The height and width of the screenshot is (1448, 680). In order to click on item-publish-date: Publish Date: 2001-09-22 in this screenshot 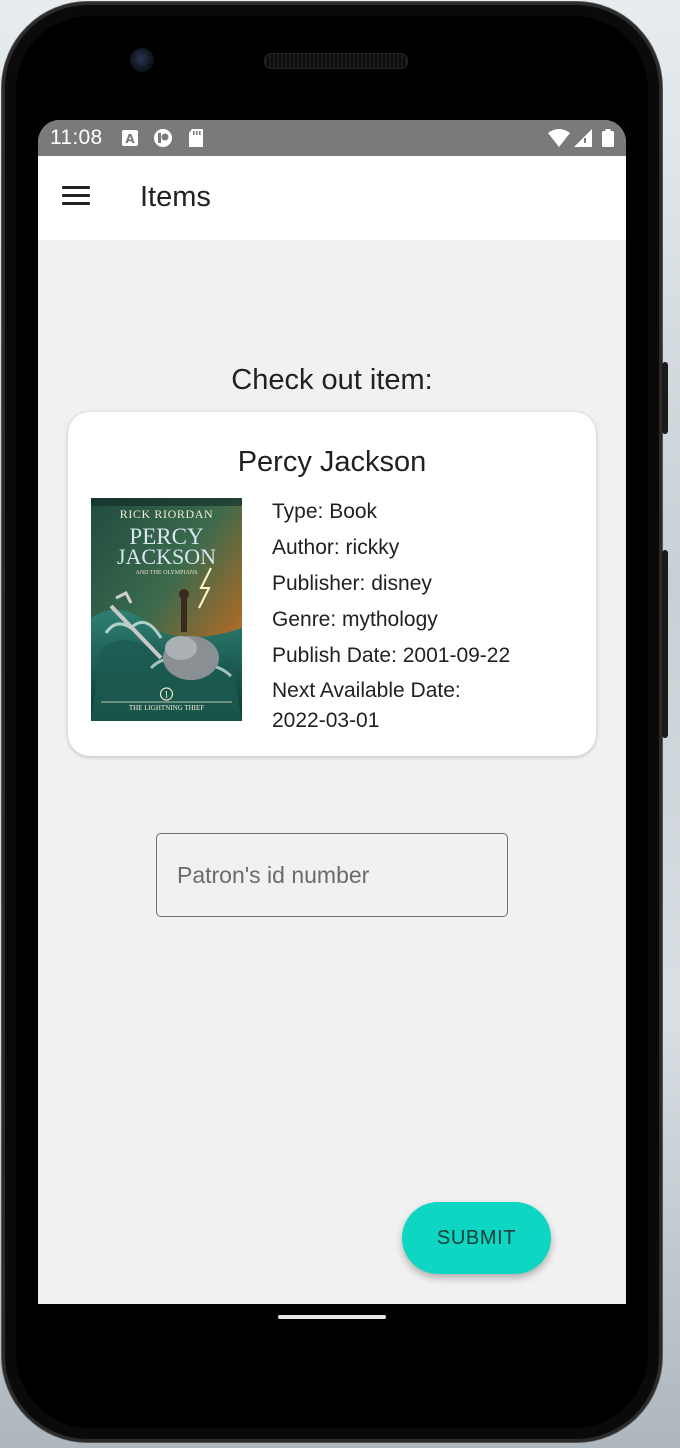, I will do `click(391, 655)`.